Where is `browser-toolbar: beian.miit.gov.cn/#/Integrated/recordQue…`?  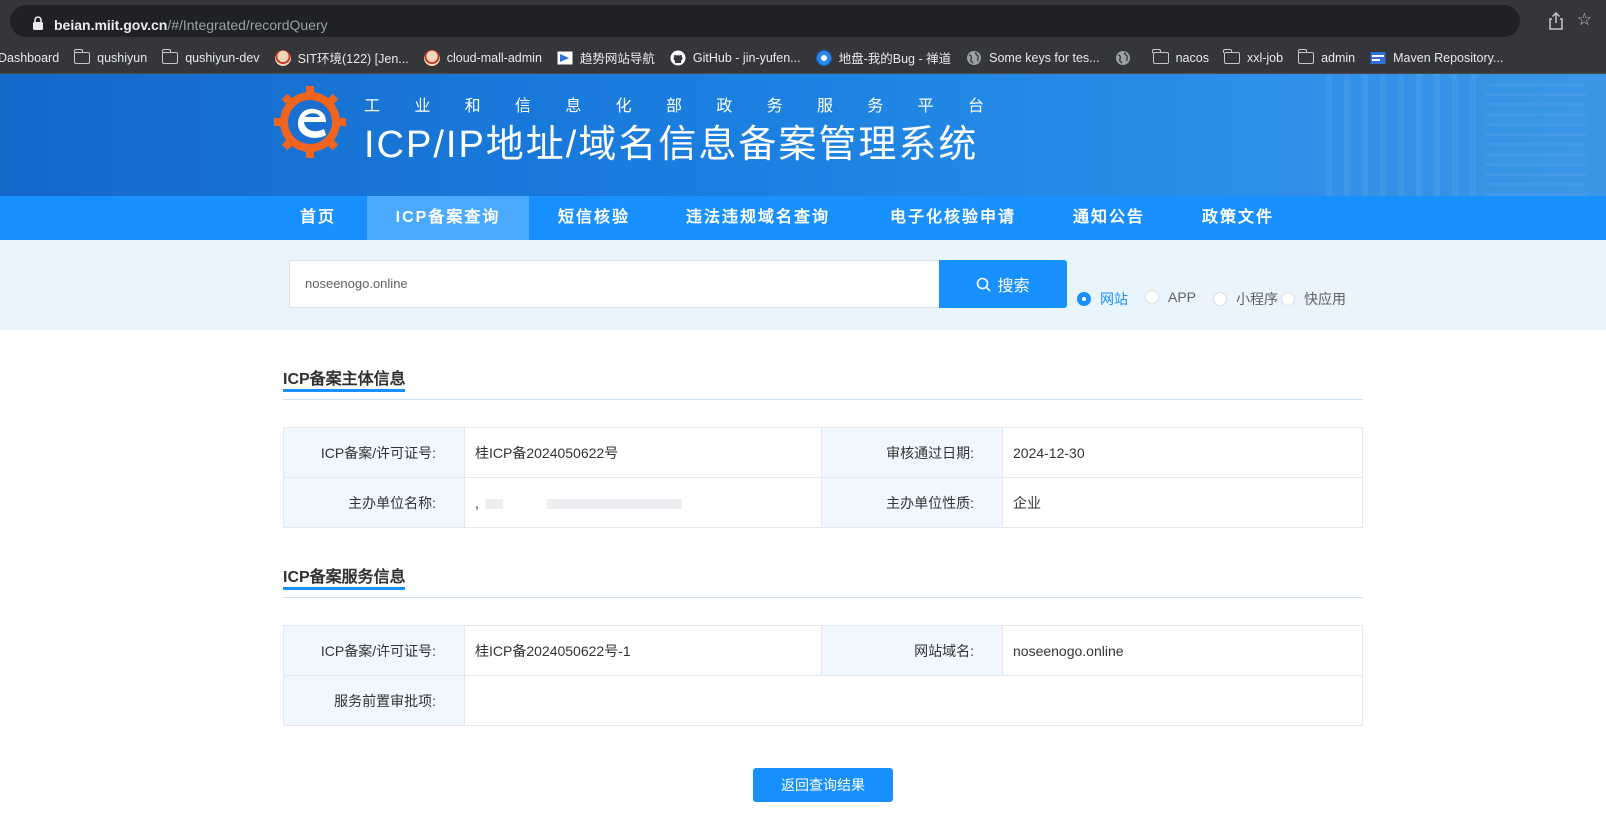 browser-toolbar: beian.miit.gov.cn/#/Integrated/recordQue… is located at coordinates (803, 21).